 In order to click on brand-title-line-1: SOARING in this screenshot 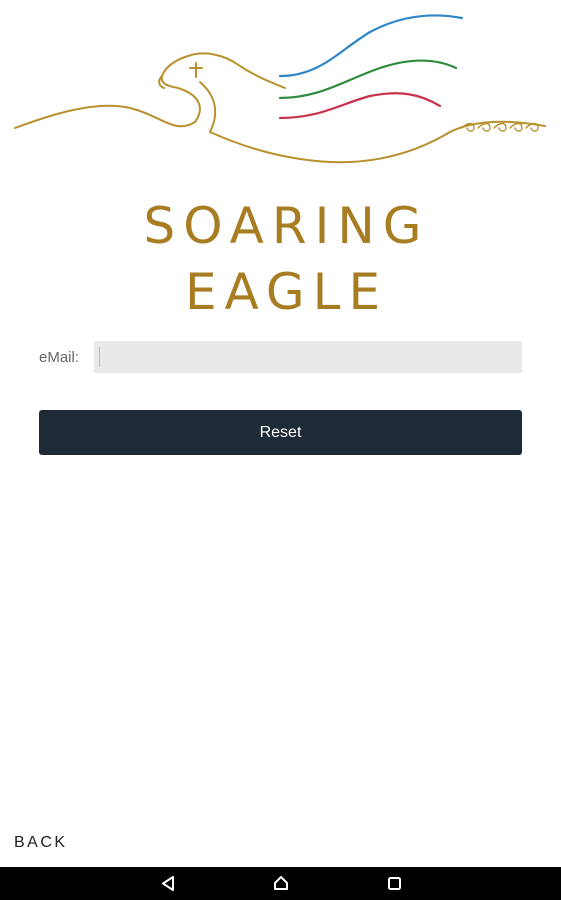, I will do `click(286, 226)`.